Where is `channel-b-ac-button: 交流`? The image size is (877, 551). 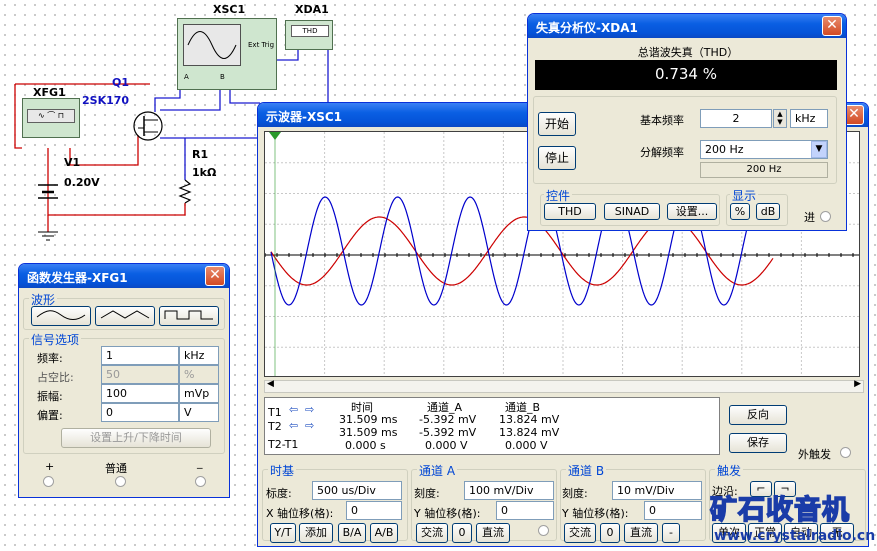 channel-b-ac-button: 交流 is located at coordinates (580, 533).